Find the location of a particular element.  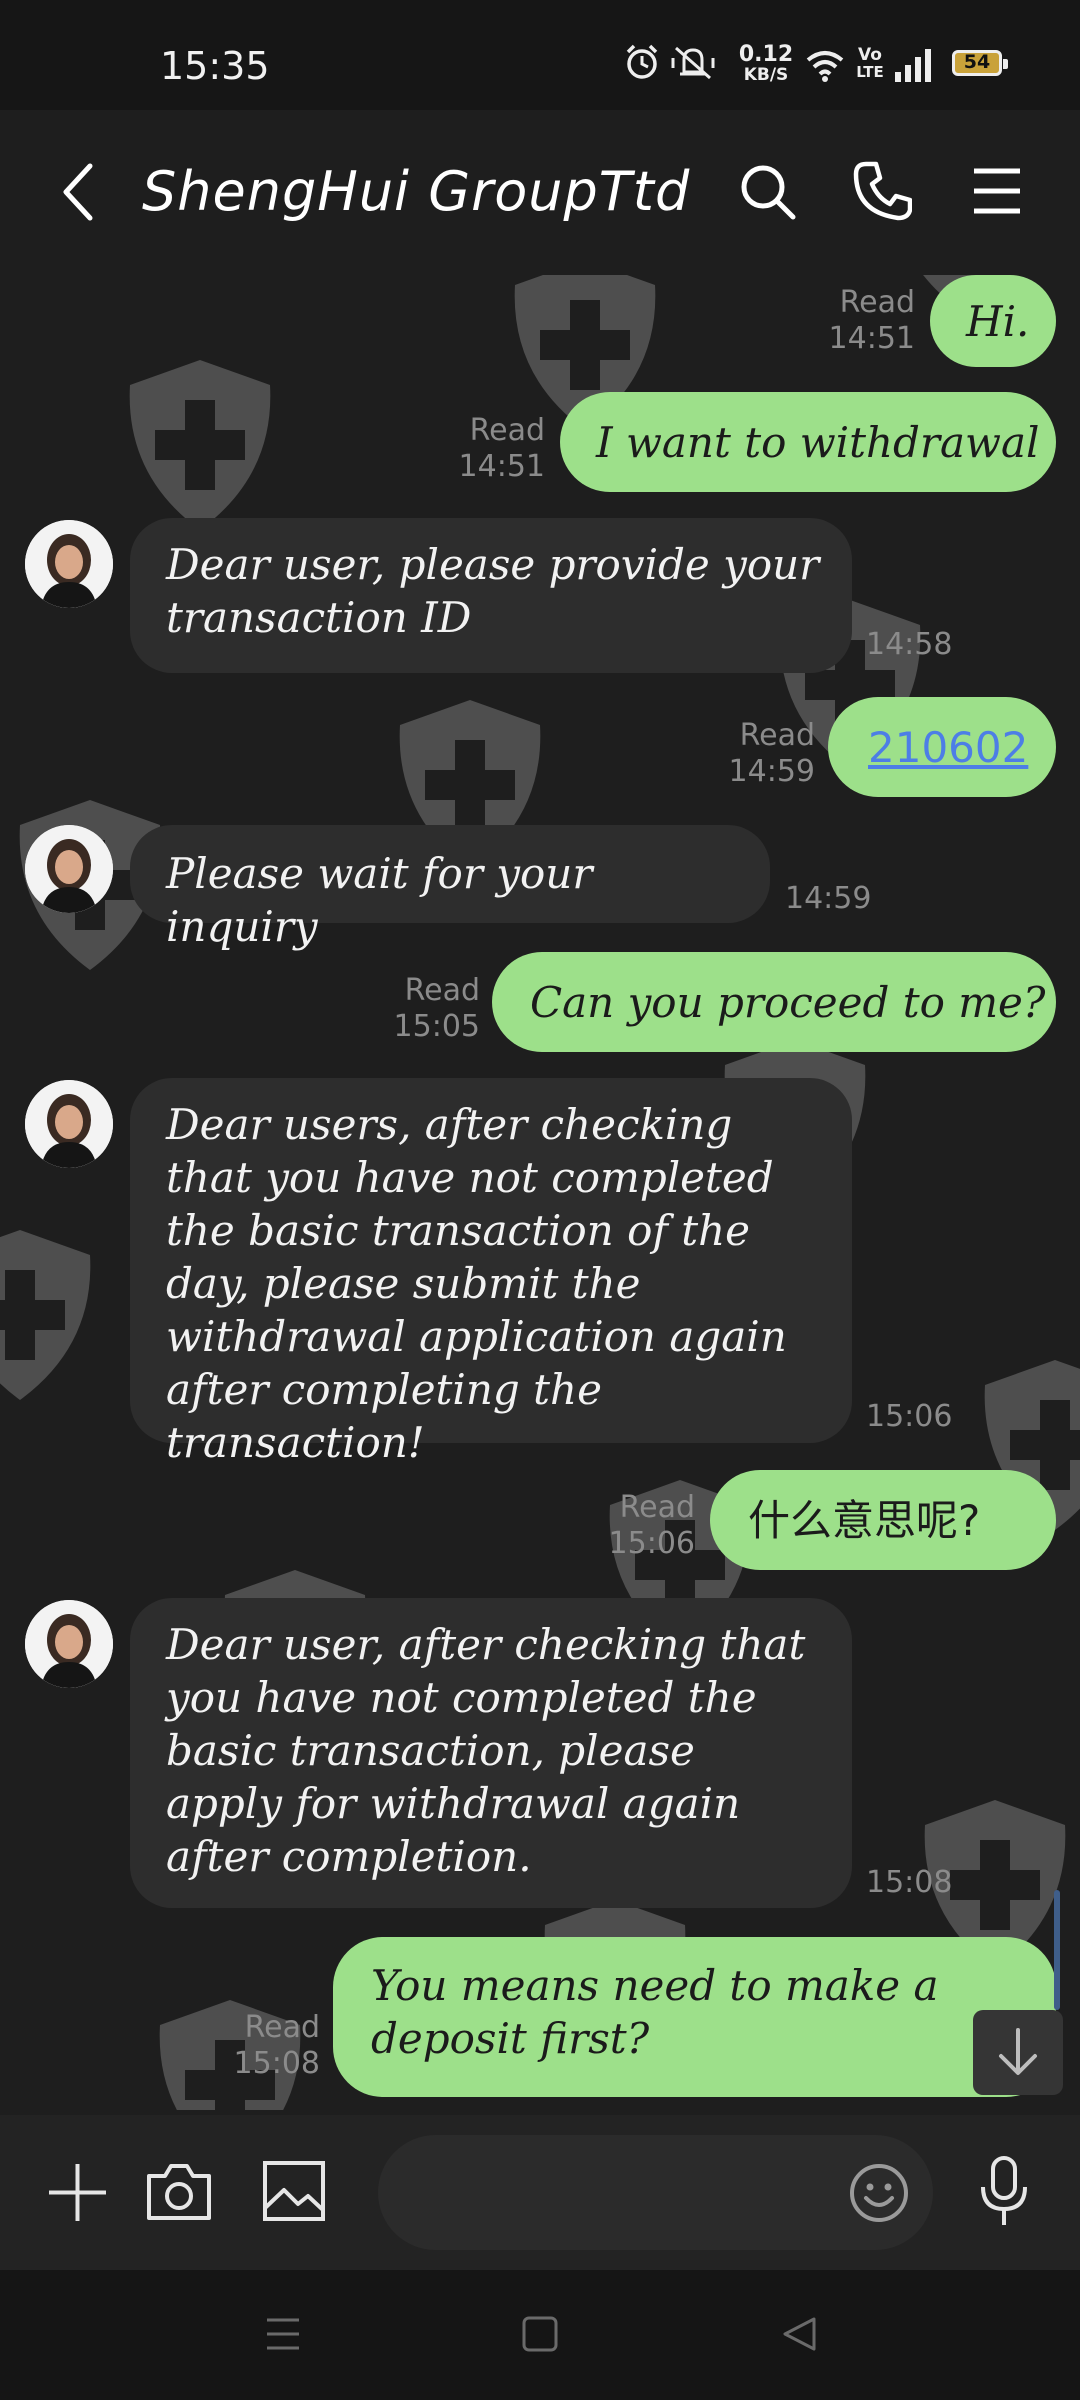

gallery-icon is located at coordinates (294, 2191).